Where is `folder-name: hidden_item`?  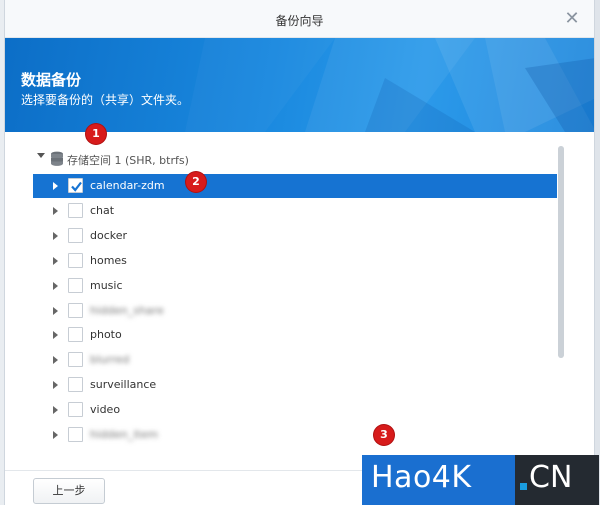
folder-name: hidden_item is located at coordinates (124, 434).